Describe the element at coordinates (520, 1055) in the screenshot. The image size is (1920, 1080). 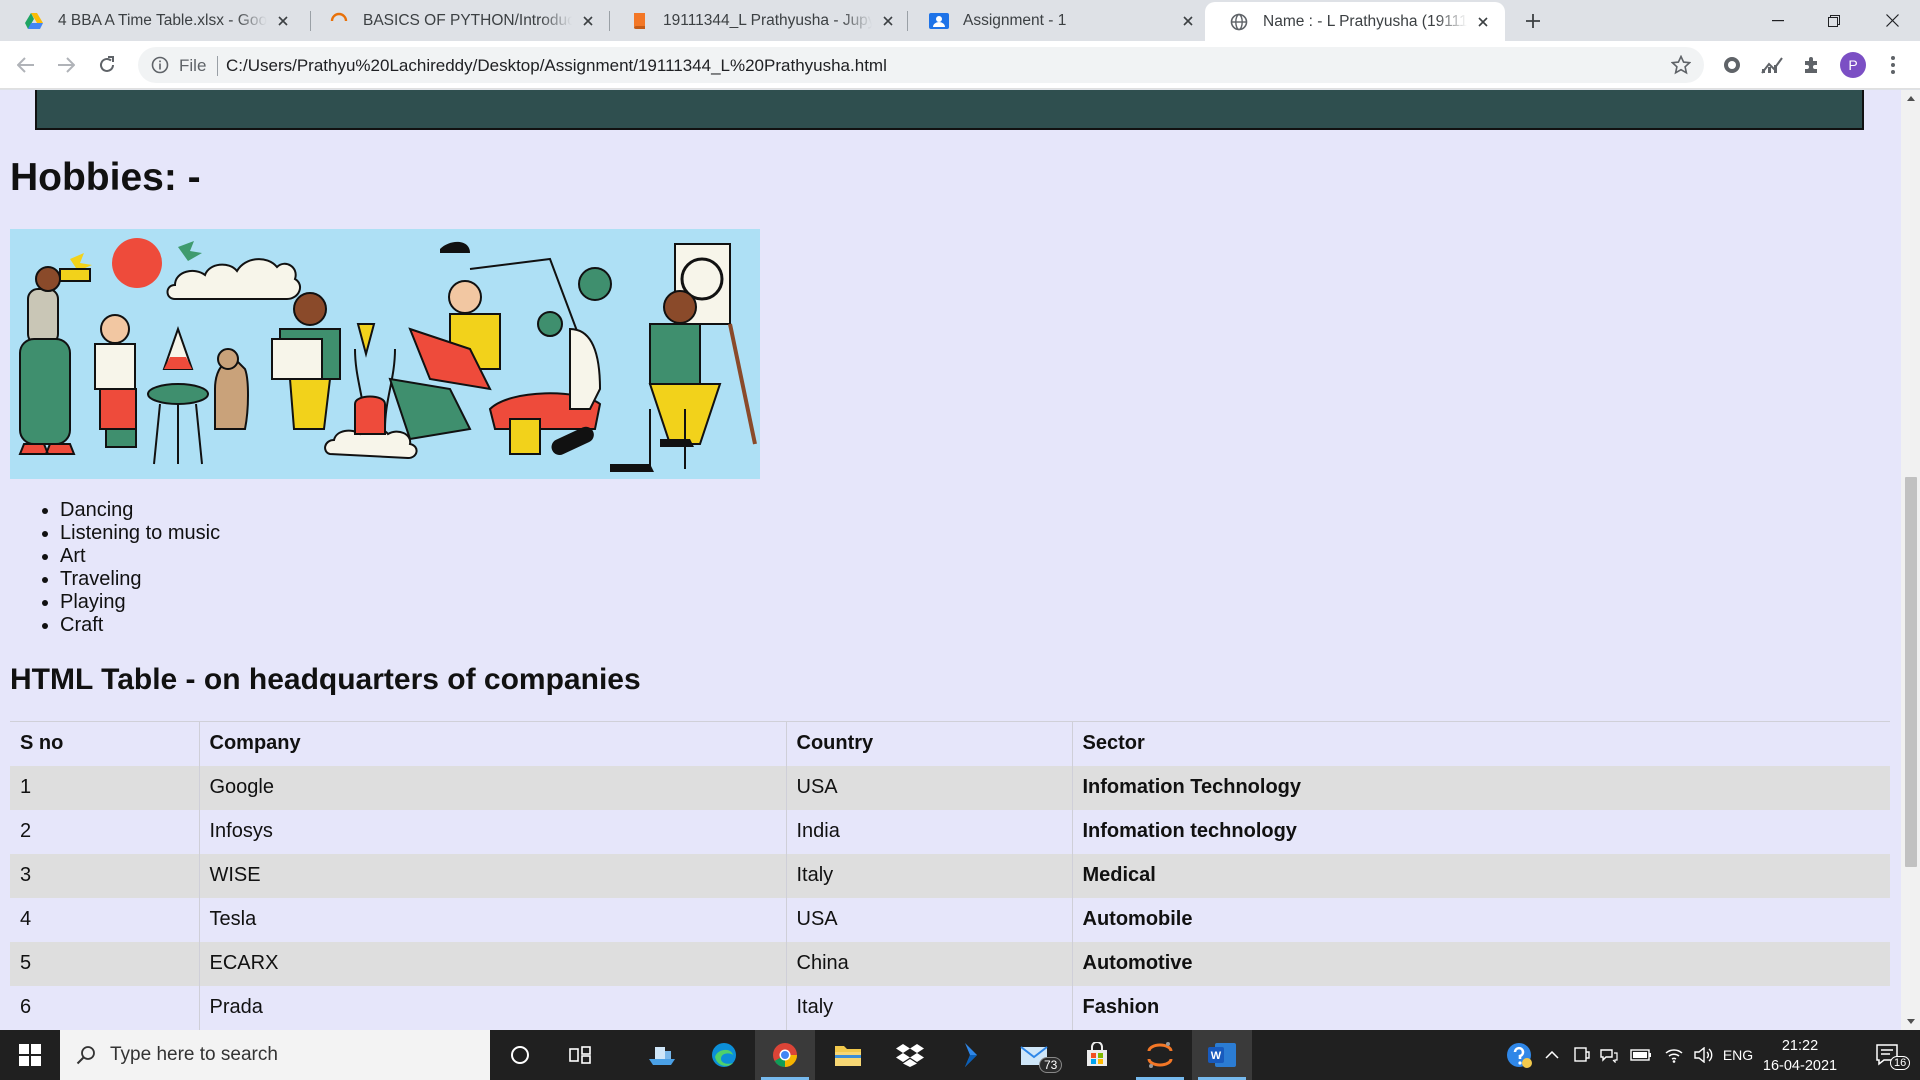
I see `cortana-icon` at that location.